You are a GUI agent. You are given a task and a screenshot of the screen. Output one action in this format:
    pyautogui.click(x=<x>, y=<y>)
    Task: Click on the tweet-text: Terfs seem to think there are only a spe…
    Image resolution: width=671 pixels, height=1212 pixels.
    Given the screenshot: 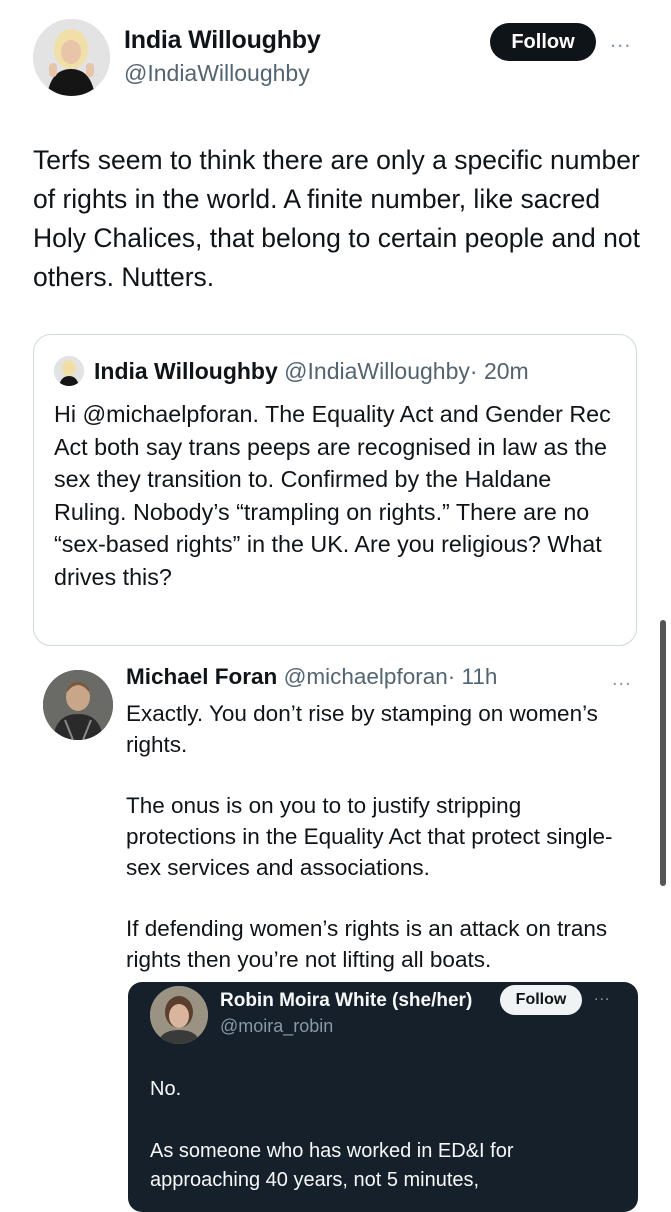 What is the action you would take?
    pyautogui.click(x=336, y=218)
    